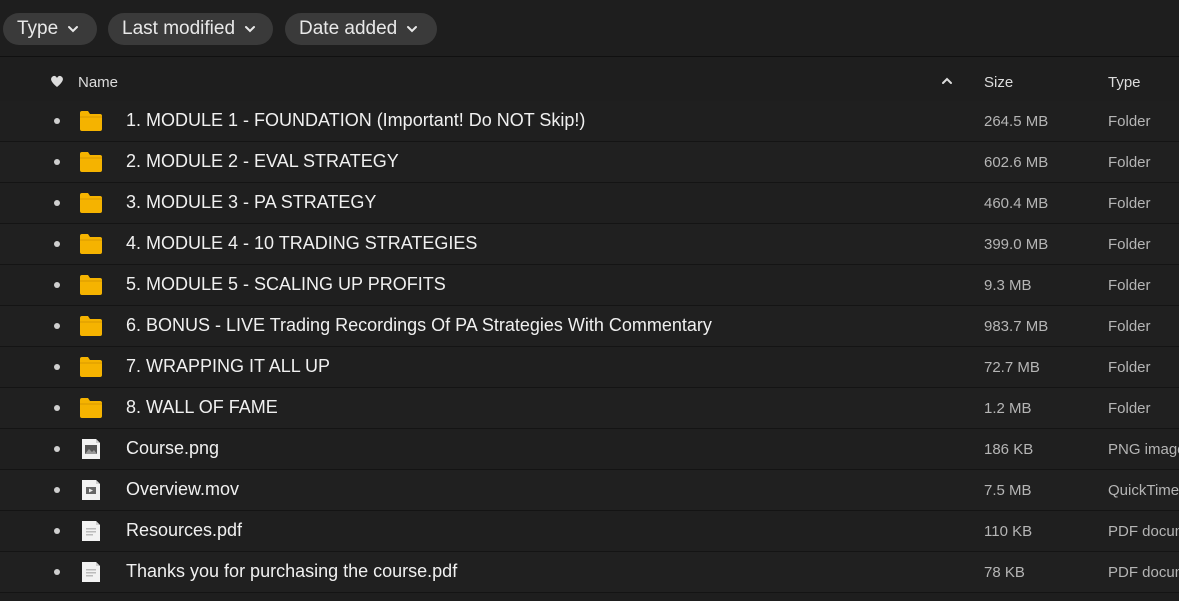 Image resolution: width=1179 pixels, height=601 pixels. I want to click on file-size: 602.6 MB, so click(1016, 162).